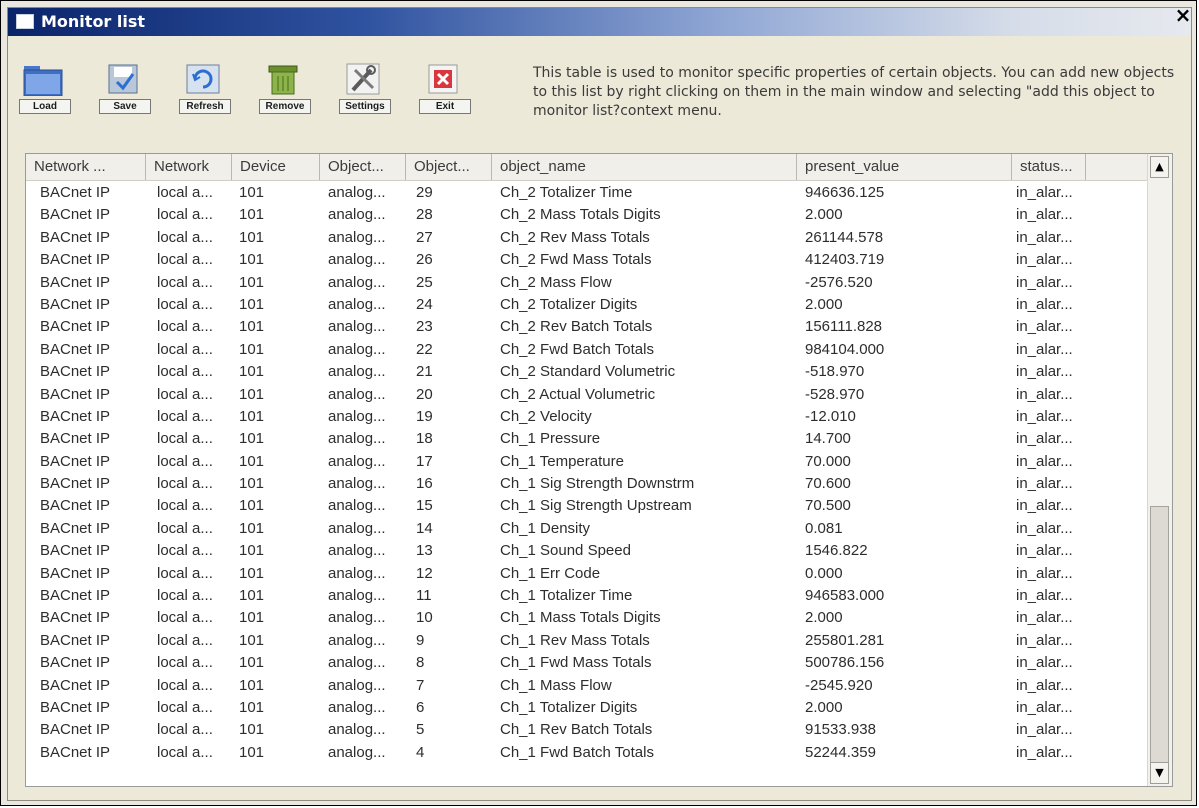 The image size is (1199, 808). Describe the element at coordinates (599, 22) in the screenshot. I see `title-bar: Monitor list` at that location.